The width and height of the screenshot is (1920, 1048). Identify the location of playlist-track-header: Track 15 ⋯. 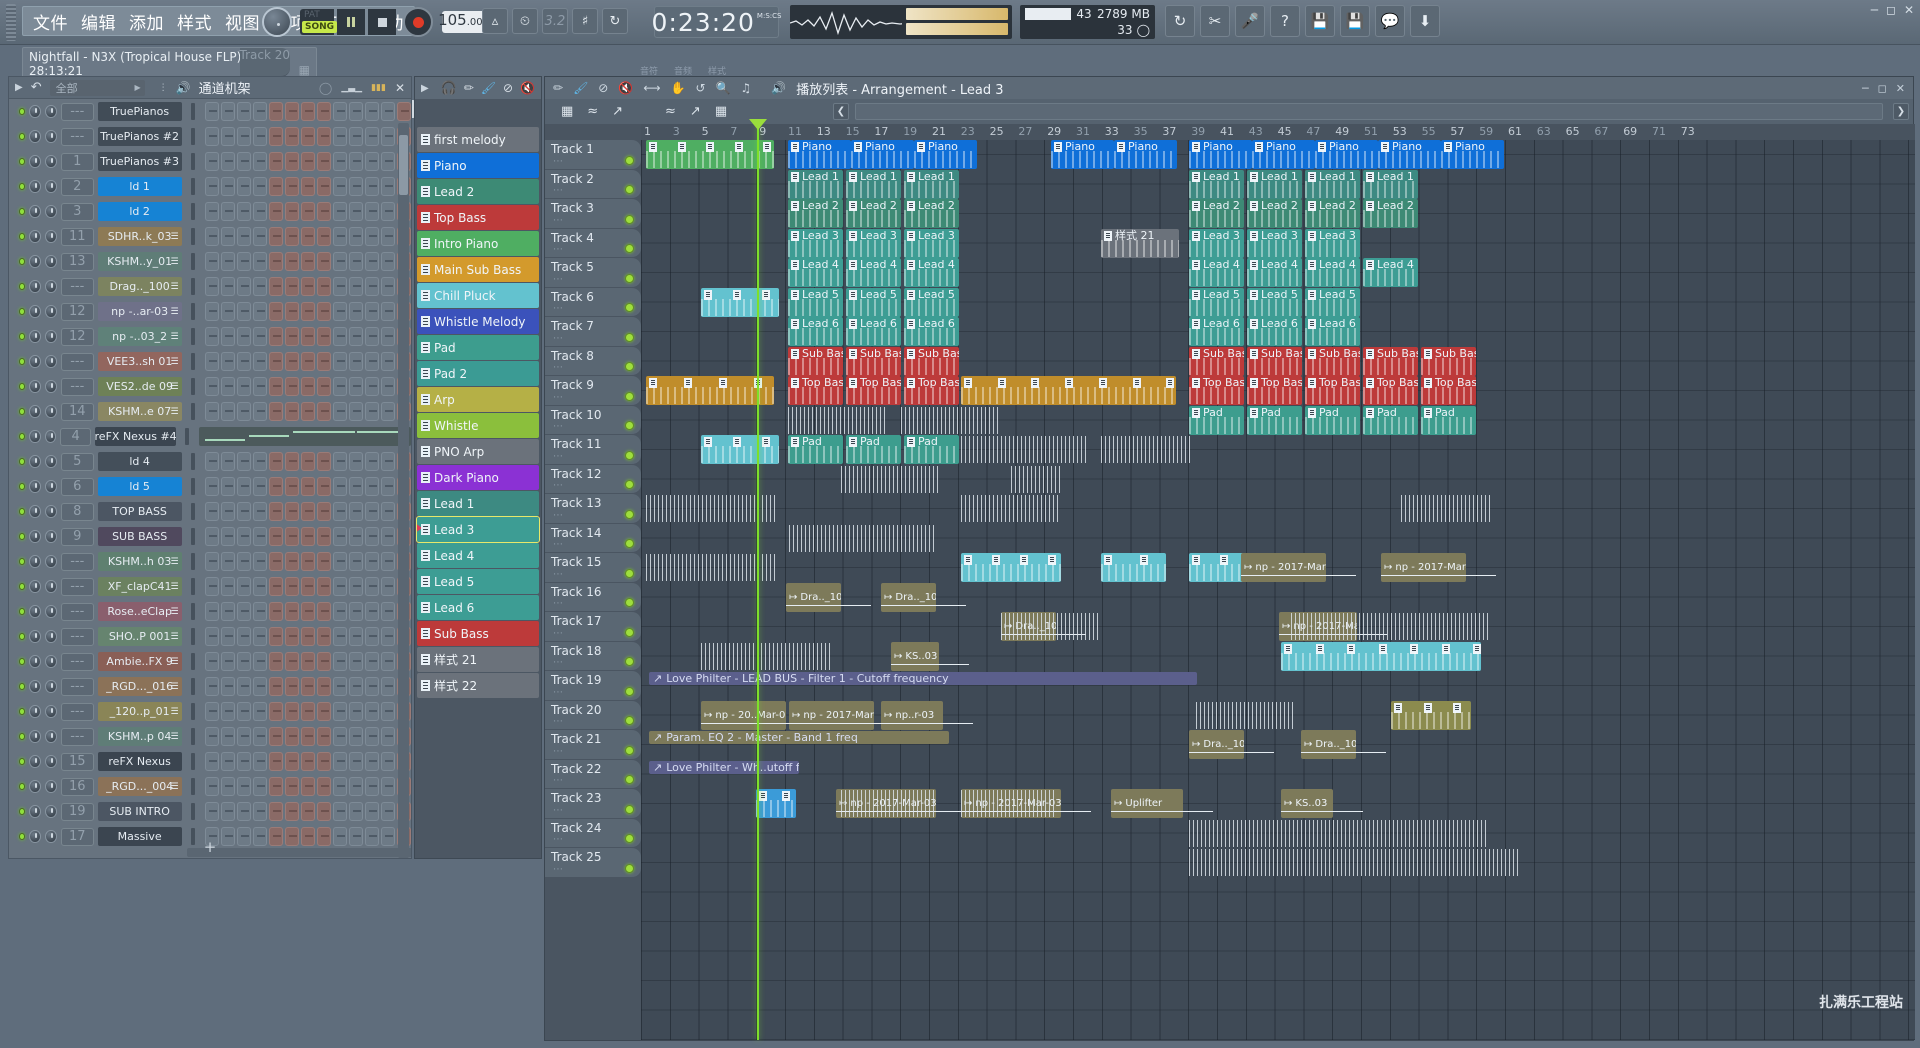
(593, 568).